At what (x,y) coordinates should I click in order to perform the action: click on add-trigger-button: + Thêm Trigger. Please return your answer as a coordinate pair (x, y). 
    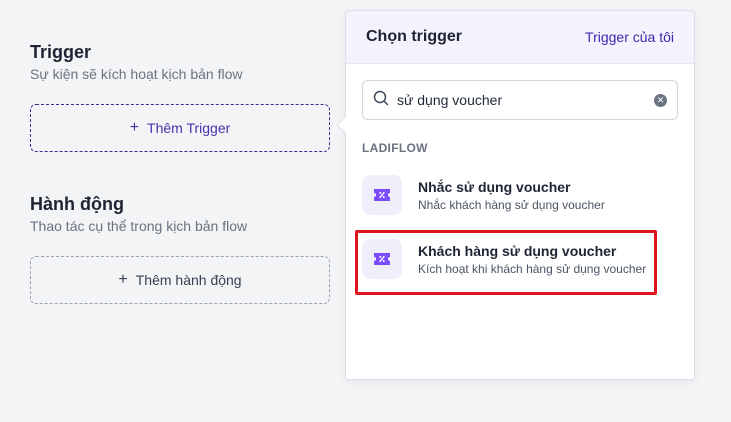
    Looking at the image, I should click on (180, 128).